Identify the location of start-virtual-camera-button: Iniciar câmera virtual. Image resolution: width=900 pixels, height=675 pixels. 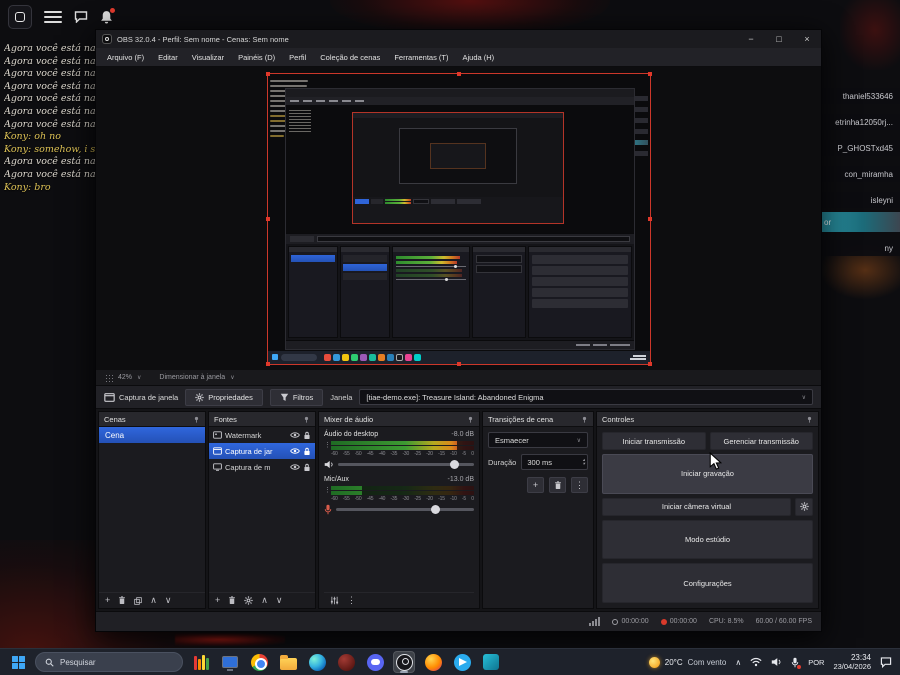
(696, 506).